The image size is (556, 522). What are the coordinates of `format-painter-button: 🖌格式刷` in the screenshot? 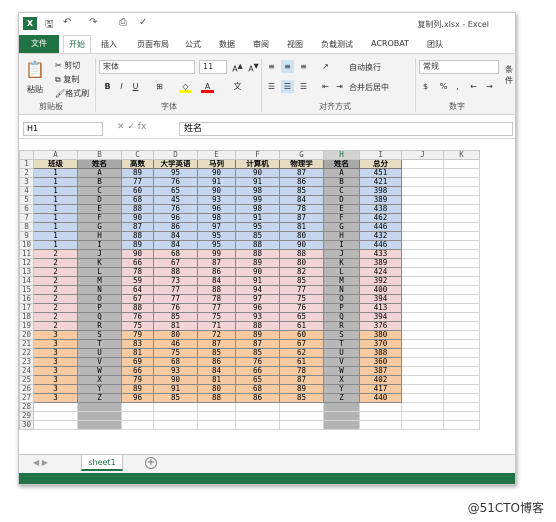 It's located at (72, 93).